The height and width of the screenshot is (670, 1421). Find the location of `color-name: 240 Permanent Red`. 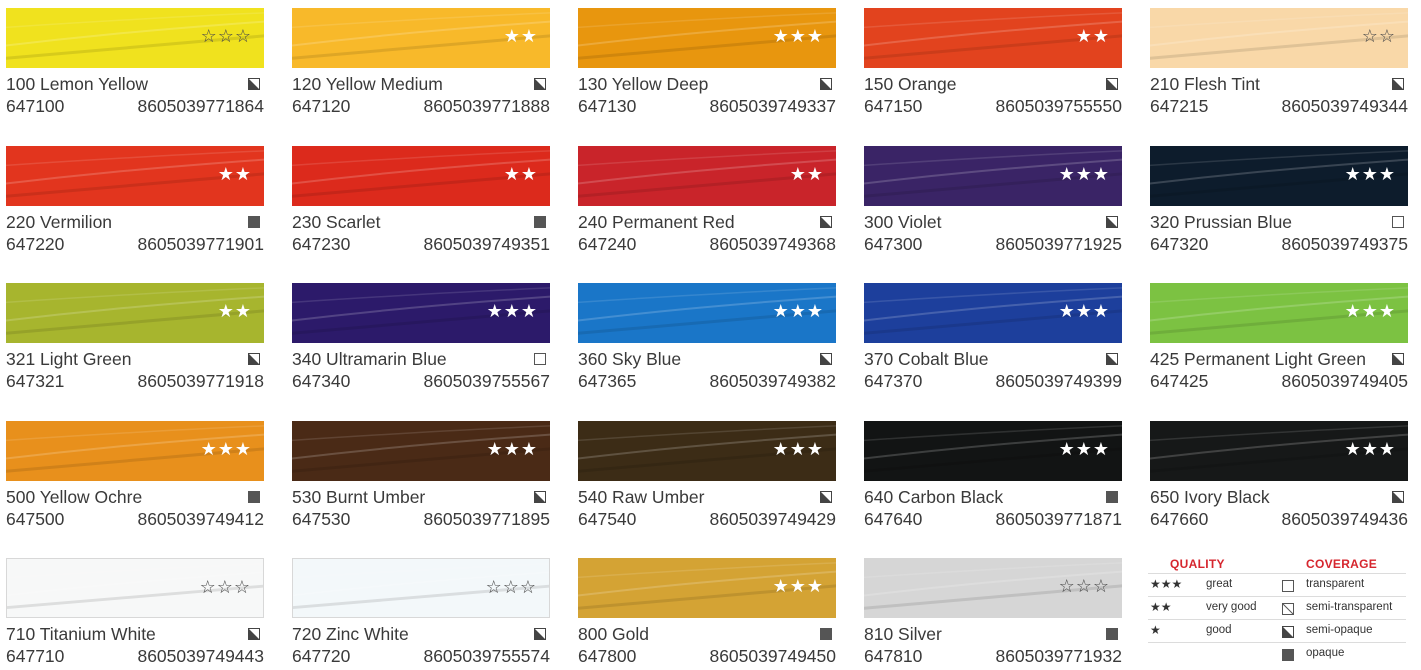

color-name: 240 Permanent Red is located at coordinates (656, 221).